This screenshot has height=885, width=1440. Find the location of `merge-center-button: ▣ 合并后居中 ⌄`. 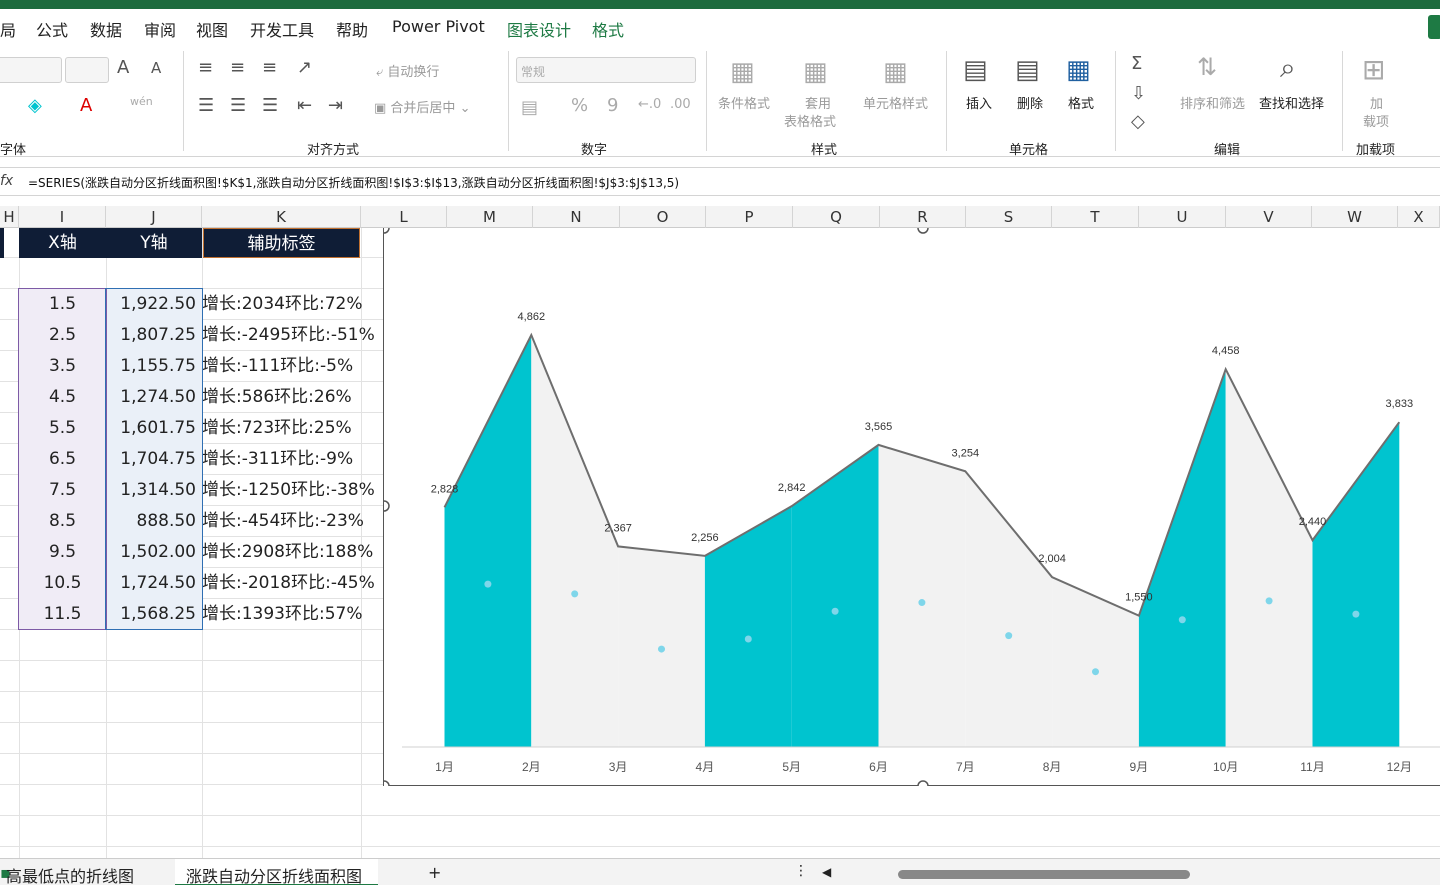

merge-center-button: ▣ 合并后居中 ⌄ is located at coordinates (422, 106).